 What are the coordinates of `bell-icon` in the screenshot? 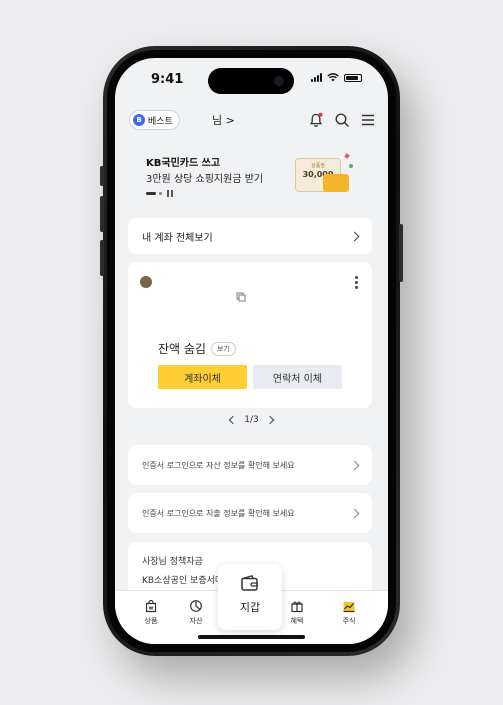 It's located at (316, 120).